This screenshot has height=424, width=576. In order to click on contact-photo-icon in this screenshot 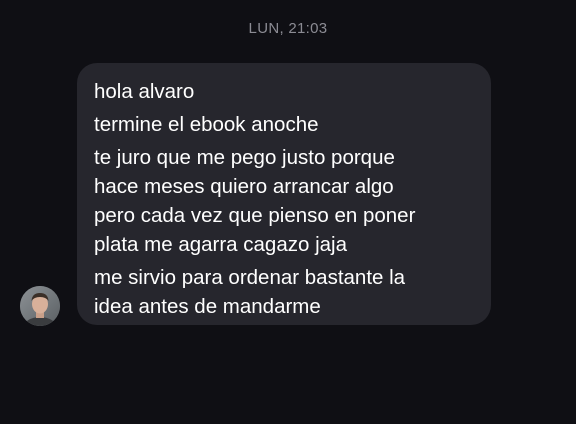, I will do `click(40, 306)`.